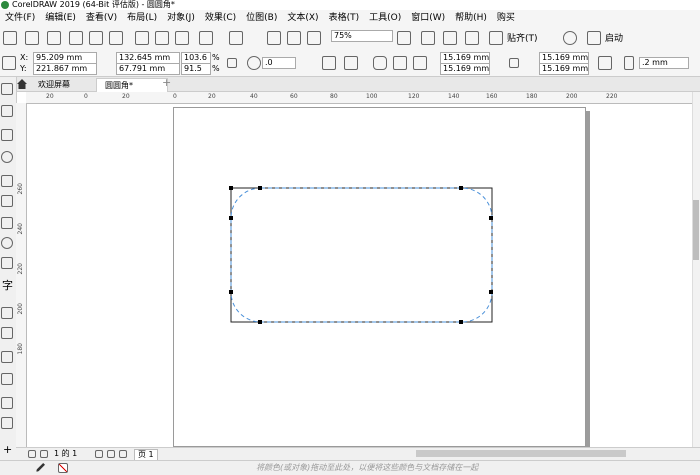  I want to click on snap-icon, so click(496, 38).